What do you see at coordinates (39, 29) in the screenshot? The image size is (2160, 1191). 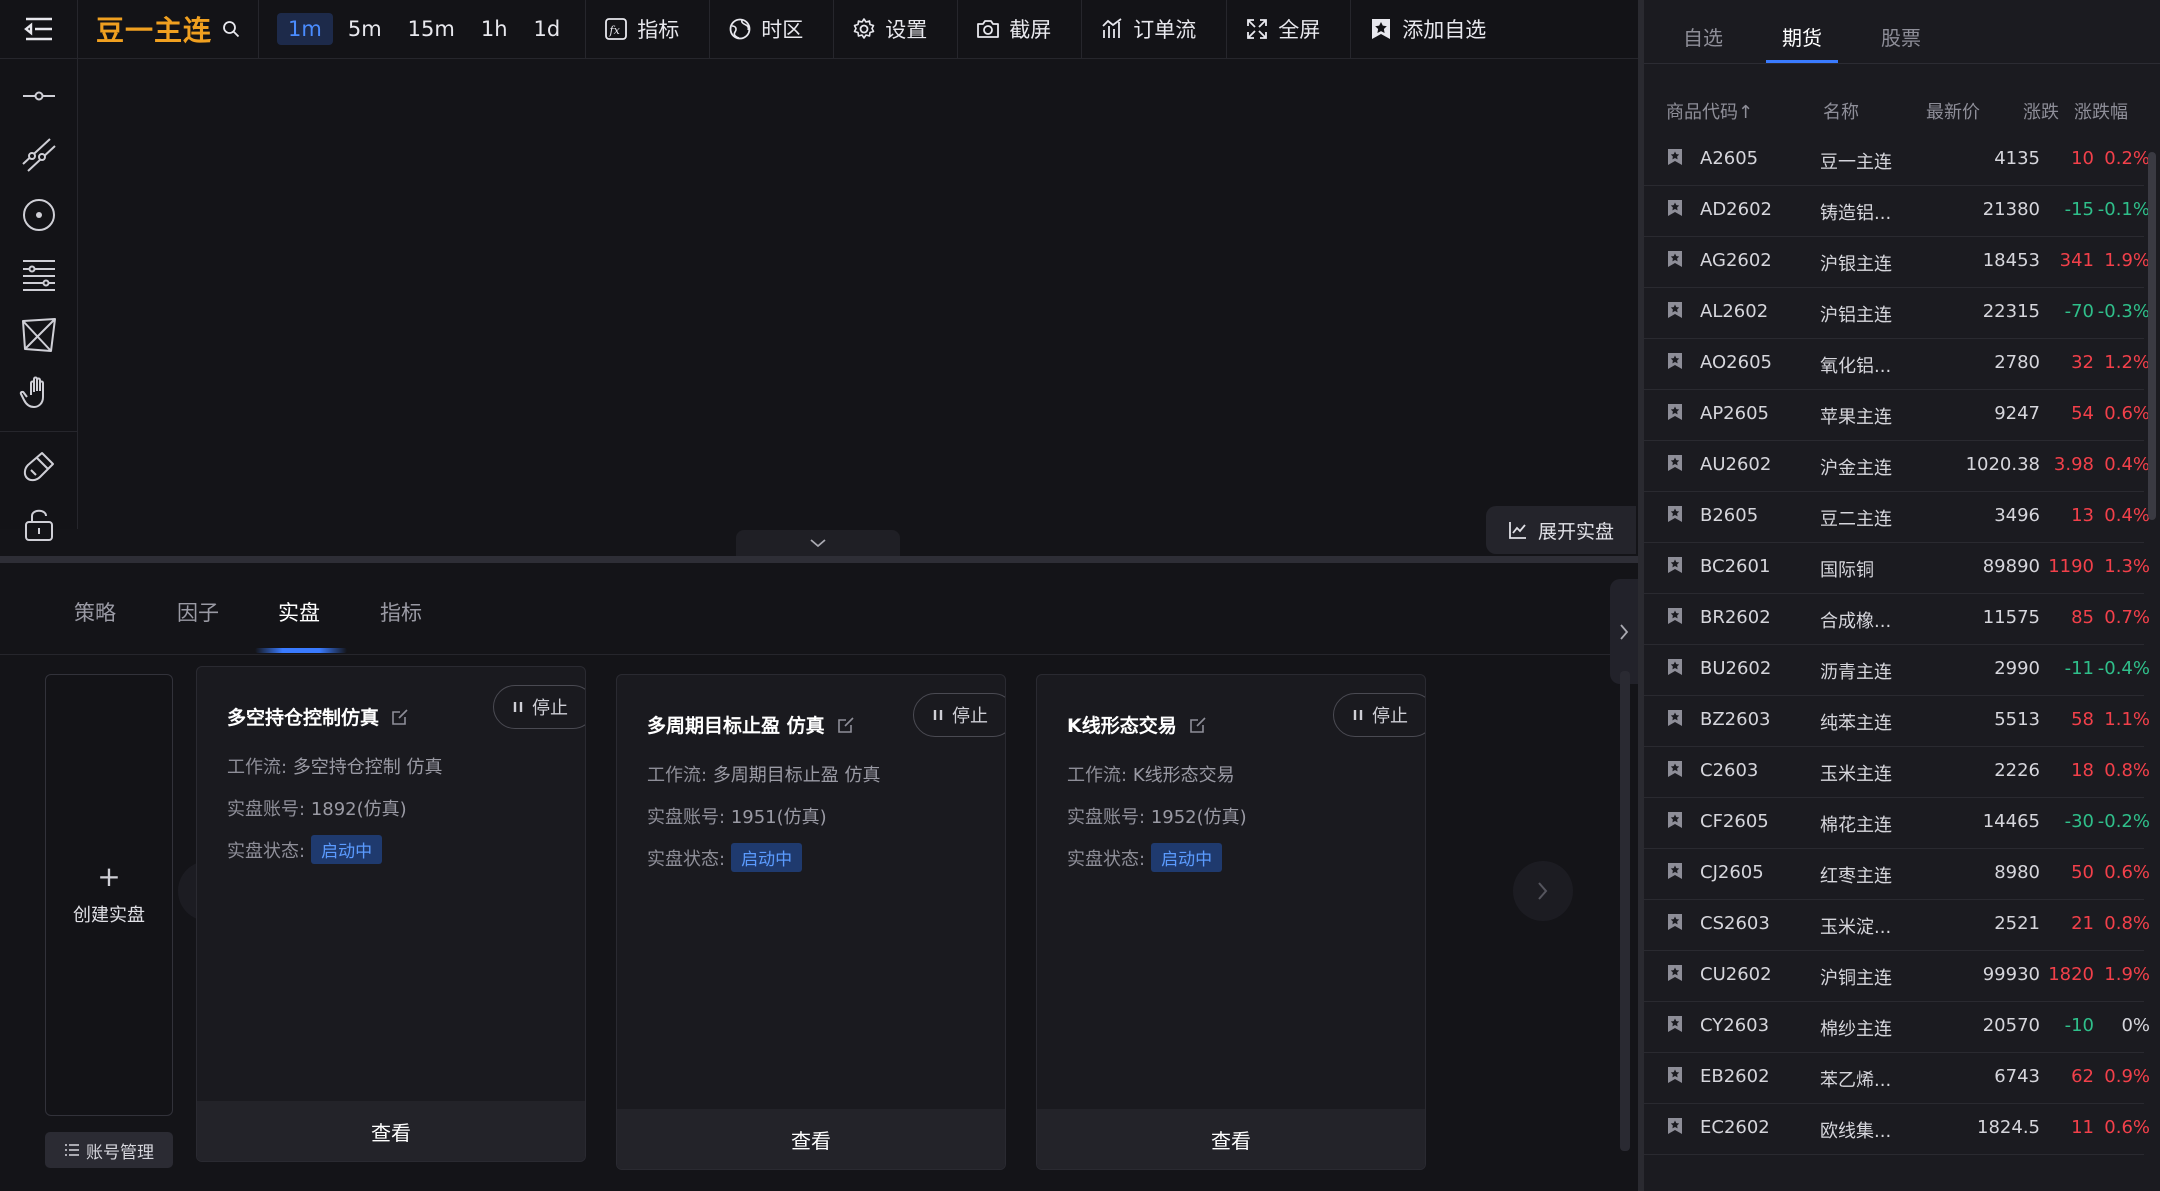 I see `menu-toggle-button` at bounding box center [39, 29].